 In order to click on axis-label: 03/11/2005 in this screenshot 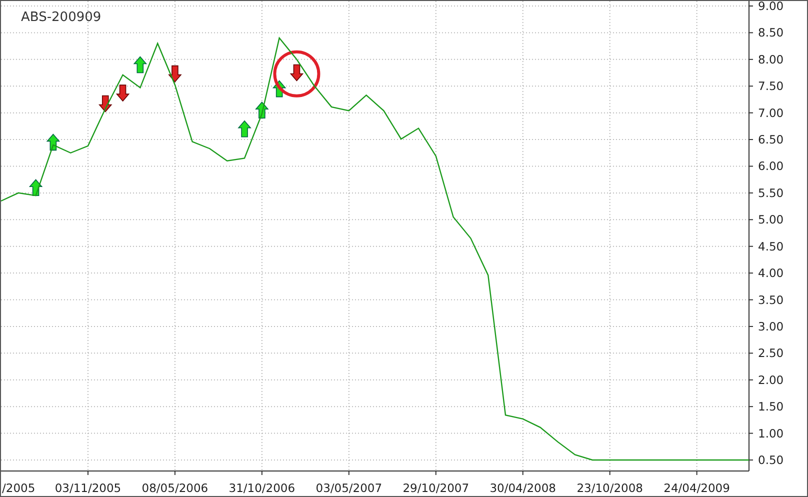, I will do `click(88, 488)`.